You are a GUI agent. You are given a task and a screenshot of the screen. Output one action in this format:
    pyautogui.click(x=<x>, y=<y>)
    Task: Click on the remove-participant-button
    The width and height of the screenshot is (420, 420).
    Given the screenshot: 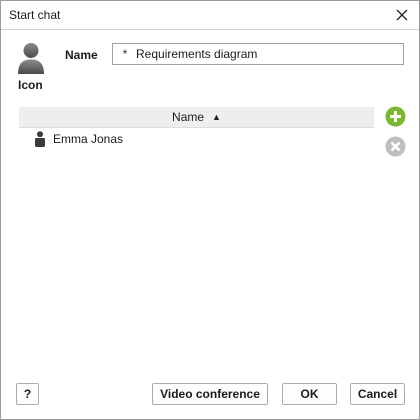 What is the action you would take?
    pyautogui.click(x=395, y=146)
    